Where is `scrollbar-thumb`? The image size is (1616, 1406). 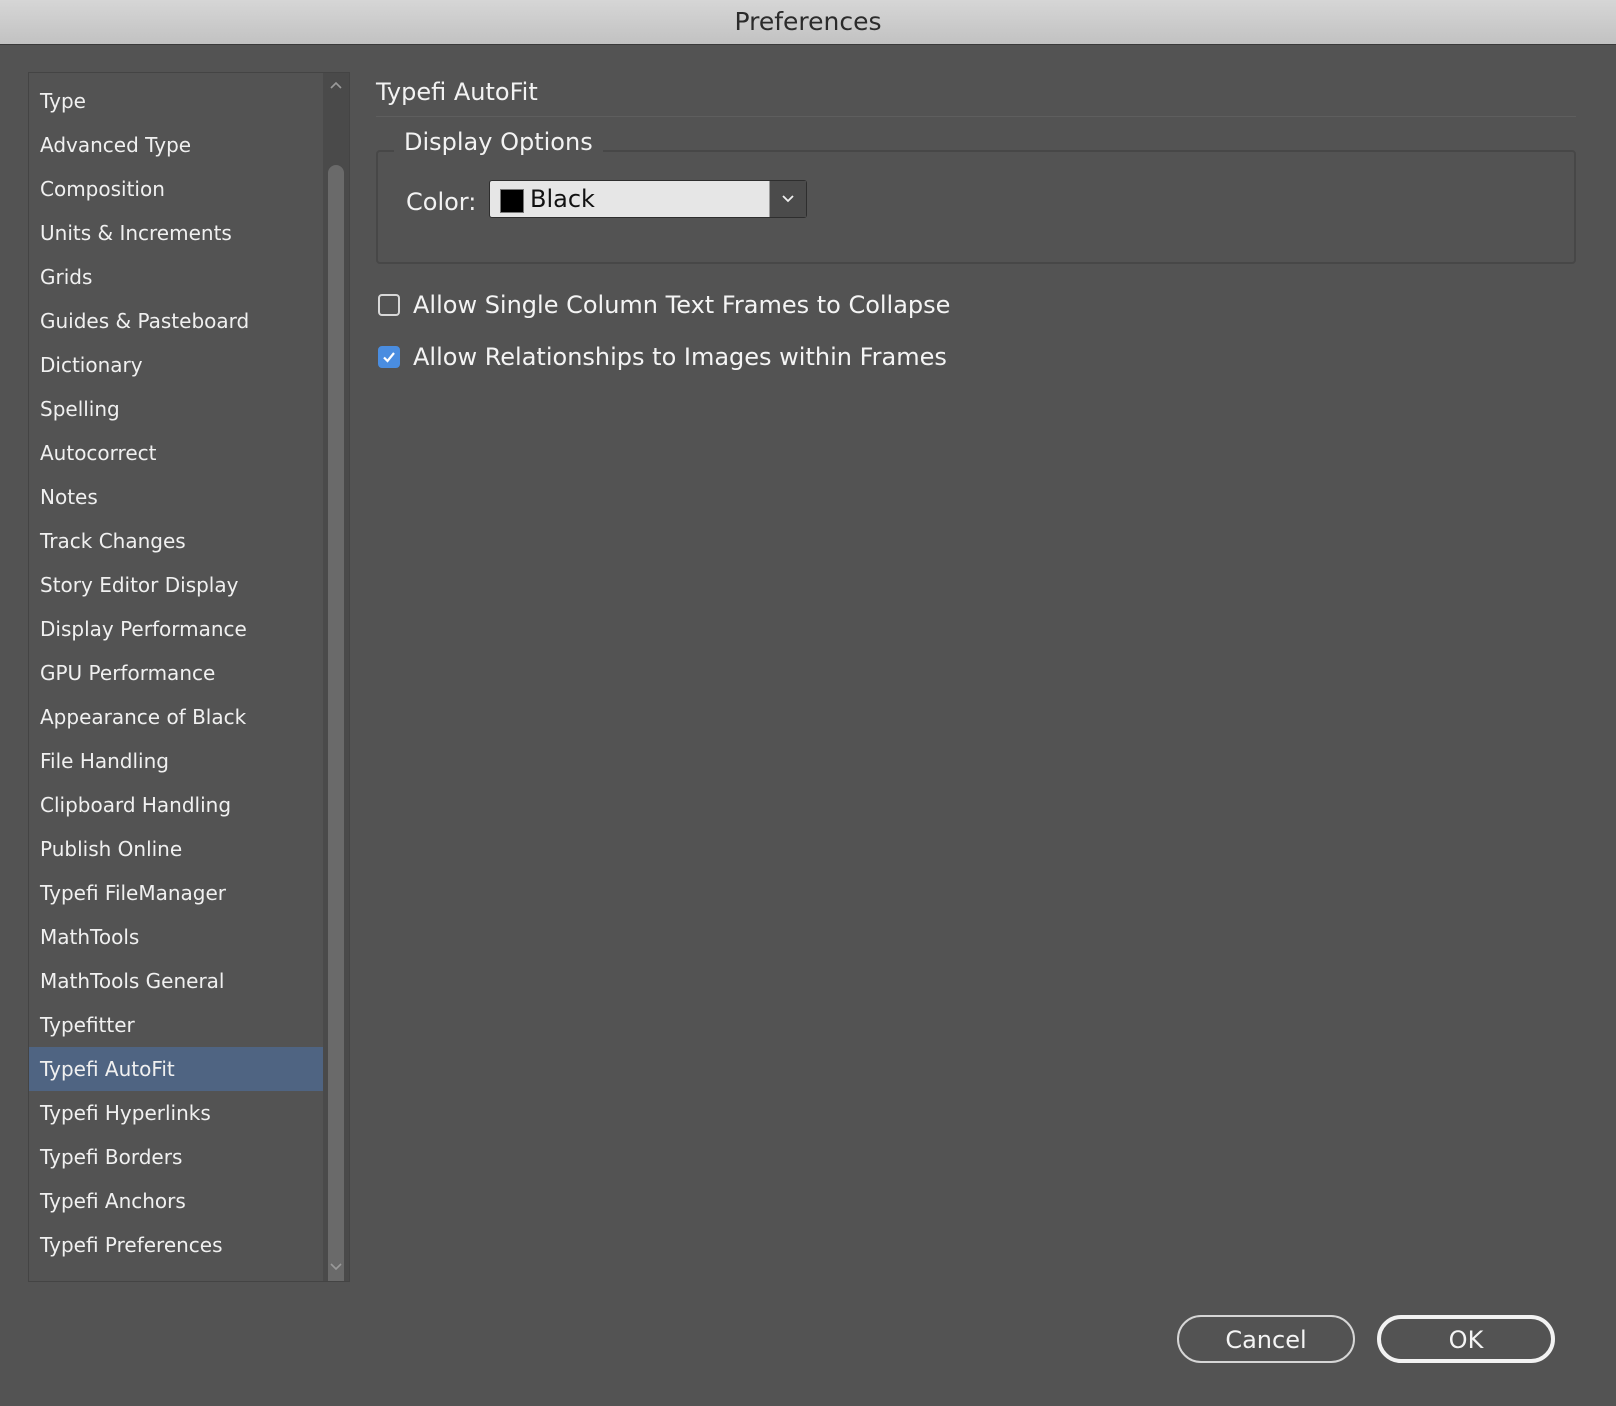
scrollbar-thumb is located at coordinates (336, 723).